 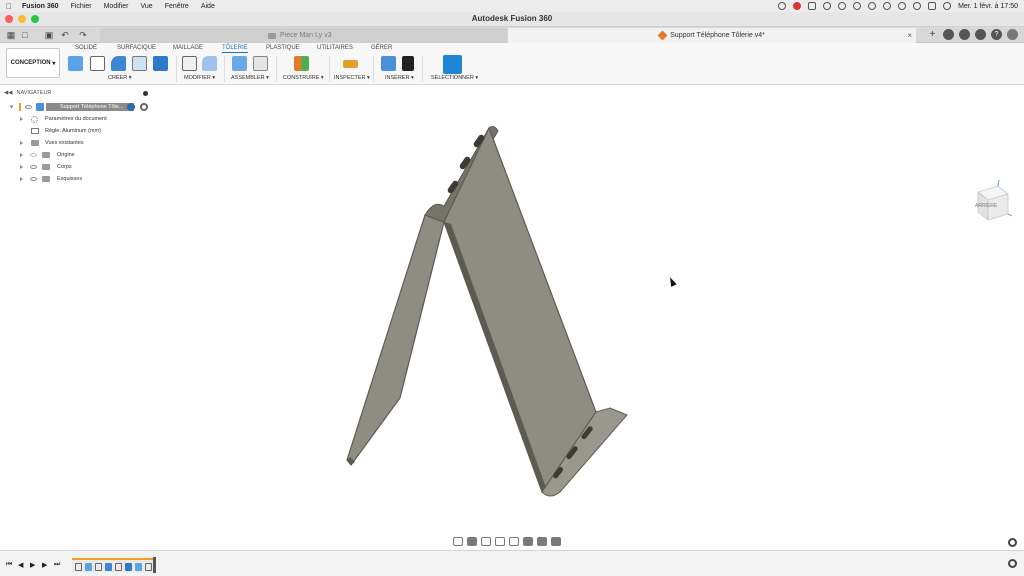 I want to click on status-clock-icon, so click(x=857, y=6).